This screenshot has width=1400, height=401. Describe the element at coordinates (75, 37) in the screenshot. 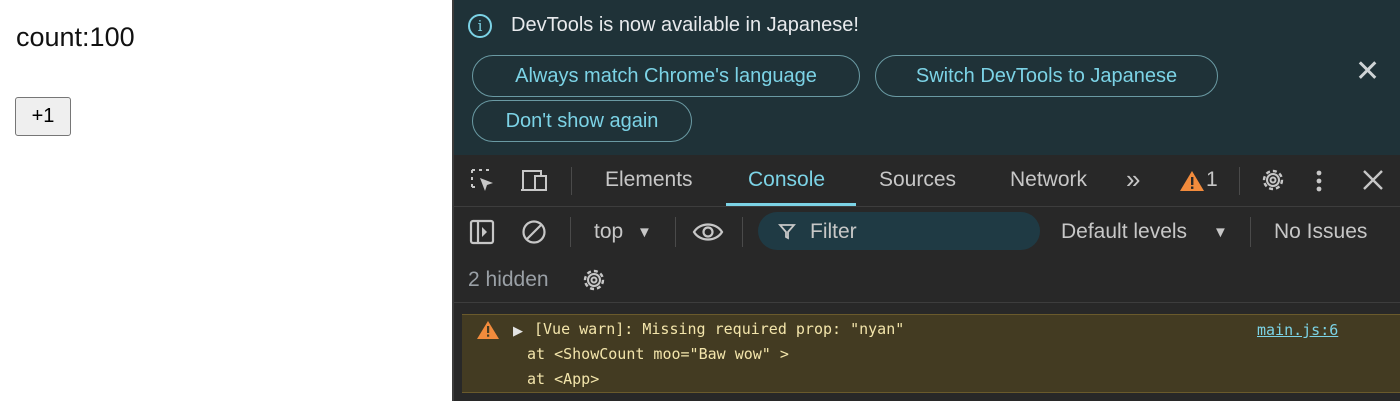

I see `count-text: count:100` at that location.